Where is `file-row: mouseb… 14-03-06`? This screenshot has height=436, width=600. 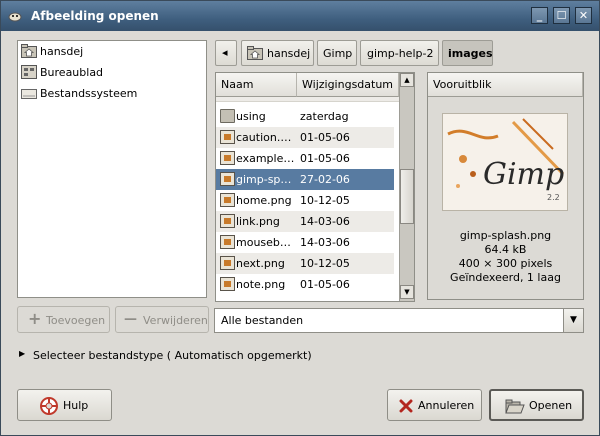
file-row: mouseb… 14-03-06 is located at coordinates (305, 242).